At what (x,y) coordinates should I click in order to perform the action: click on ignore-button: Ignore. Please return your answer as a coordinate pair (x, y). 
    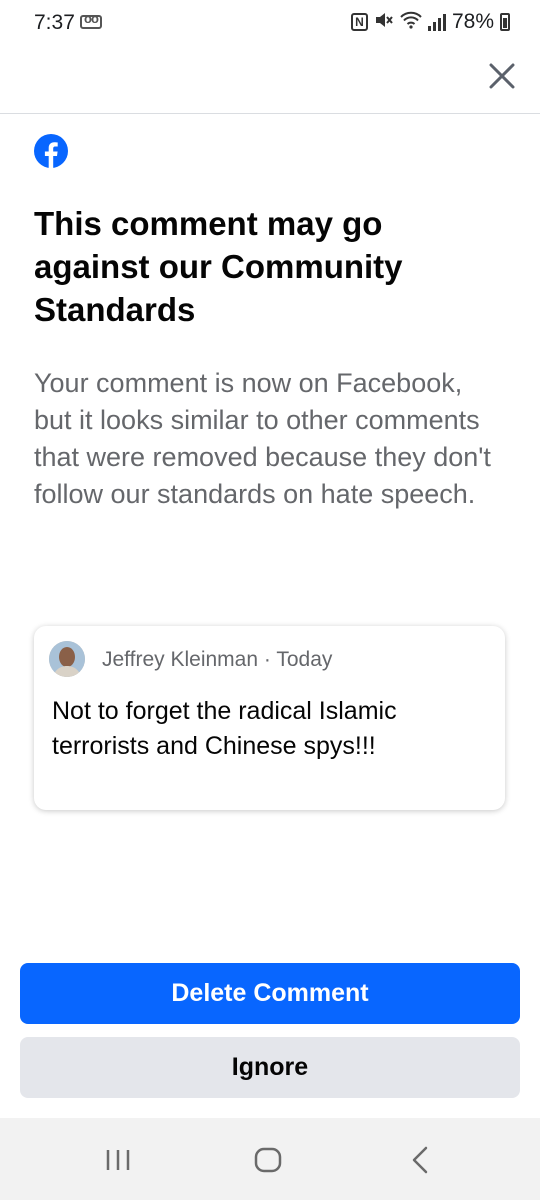
    Looking at the image, I should click on (270, 1067).